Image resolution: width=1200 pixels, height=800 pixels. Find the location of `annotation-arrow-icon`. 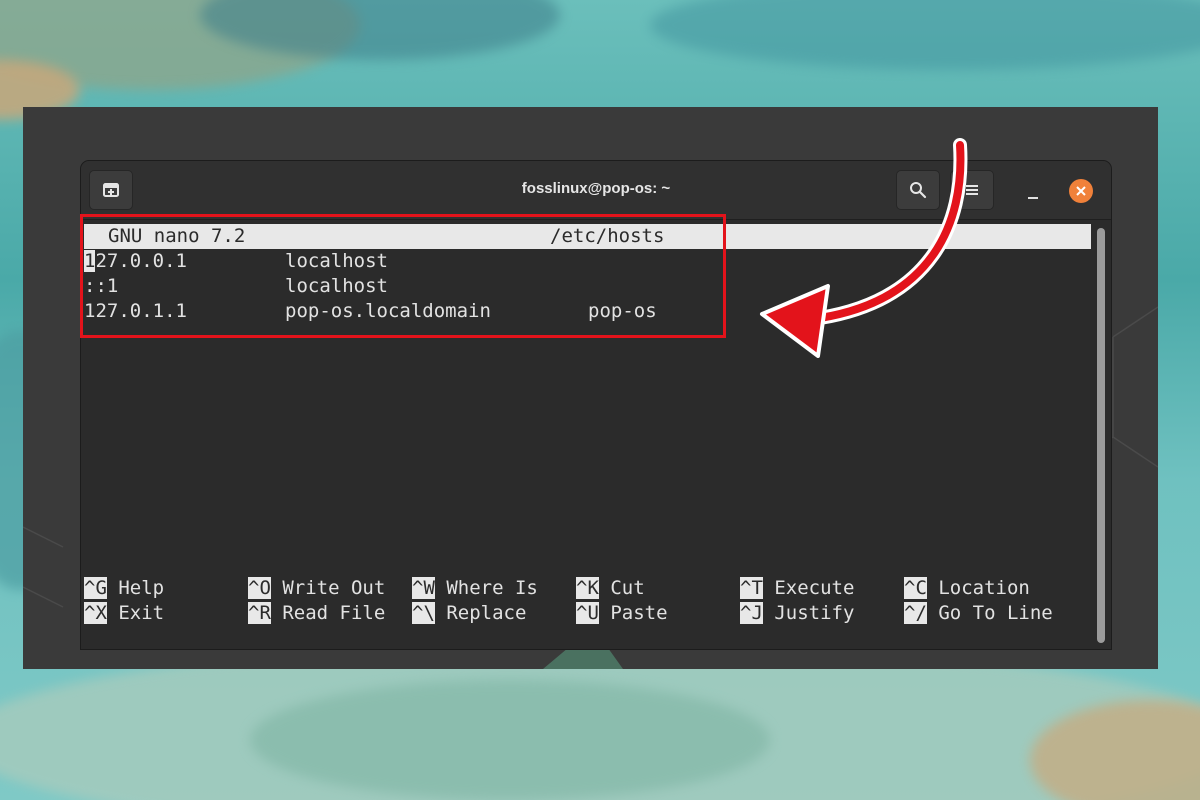

annotation-arrow-icon is located at coordinates (864, 248).